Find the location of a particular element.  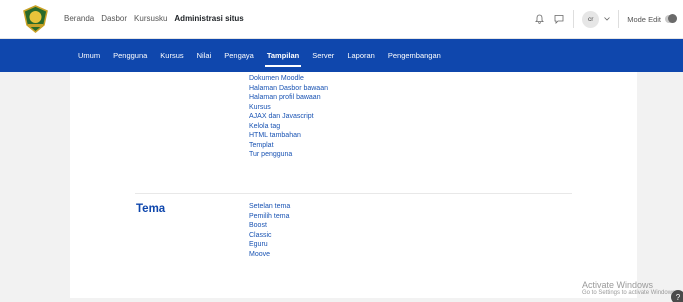

link-halaman-dasbor-bawaan: Halaman Dasbor bawaan is located at coordinates (319, 89).